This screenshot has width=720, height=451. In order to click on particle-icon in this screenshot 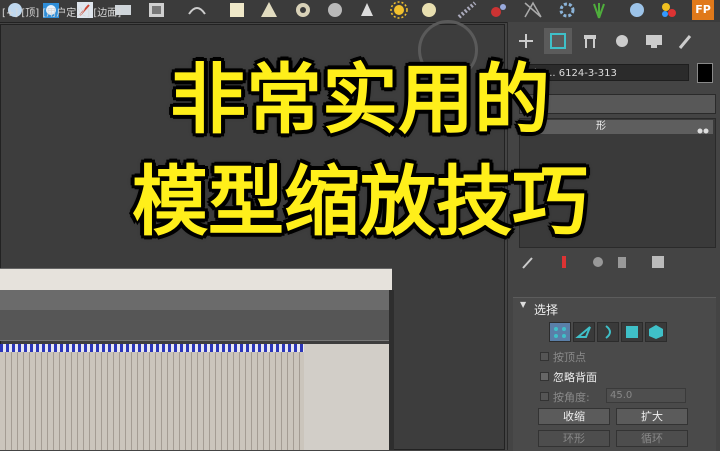, I will do `click(499, 10)`.